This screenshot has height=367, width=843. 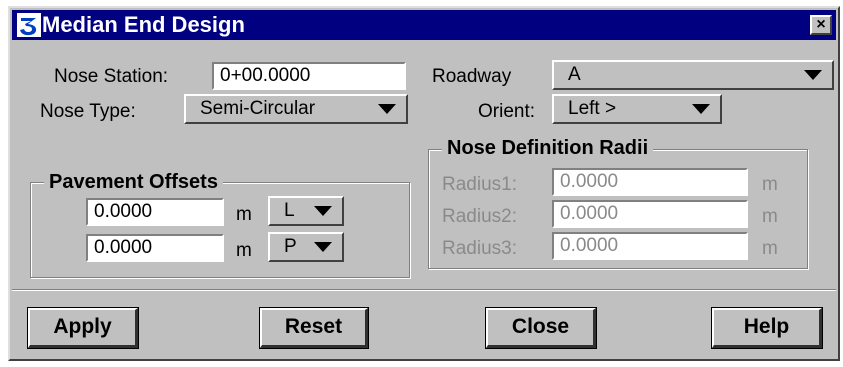 What do you see at coordinates (472, 76) in the screenshot?
I see `roadway-label: Roadway` at bounding box center [472, 76].